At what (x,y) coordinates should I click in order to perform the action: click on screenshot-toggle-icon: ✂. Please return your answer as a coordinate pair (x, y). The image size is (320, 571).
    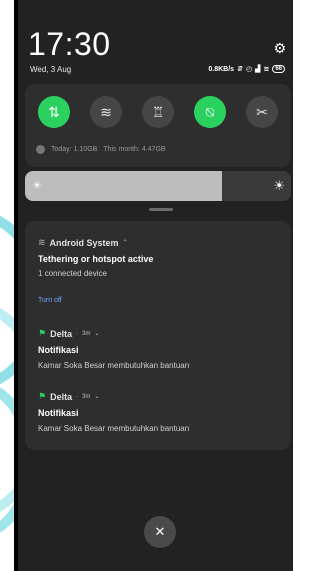
    Looking at the image, I should click on (262, 112).